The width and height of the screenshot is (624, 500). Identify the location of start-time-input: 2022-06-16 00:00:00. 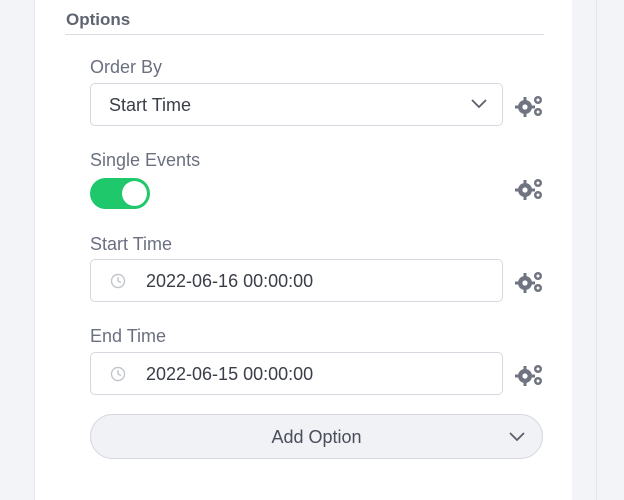
(296, 280).